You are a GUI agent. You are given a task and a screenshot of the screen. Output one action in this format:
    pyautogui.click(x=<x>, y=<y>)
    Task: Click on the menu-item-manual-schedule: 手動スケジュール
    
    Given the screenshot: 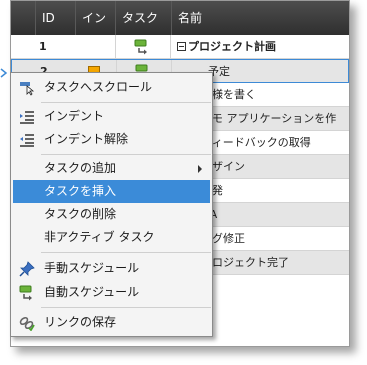 What is the action you would take?
    pyautogui.click(x=111, y=268)
    